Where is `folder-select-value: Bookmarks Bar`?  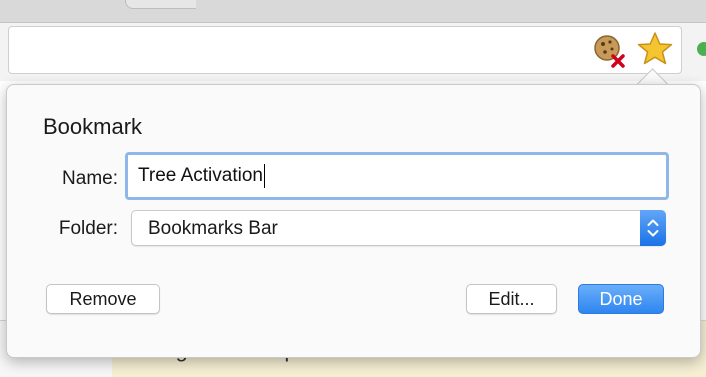
folder-select-value: Bookmarks Bar is located at coordinates (213, 228).